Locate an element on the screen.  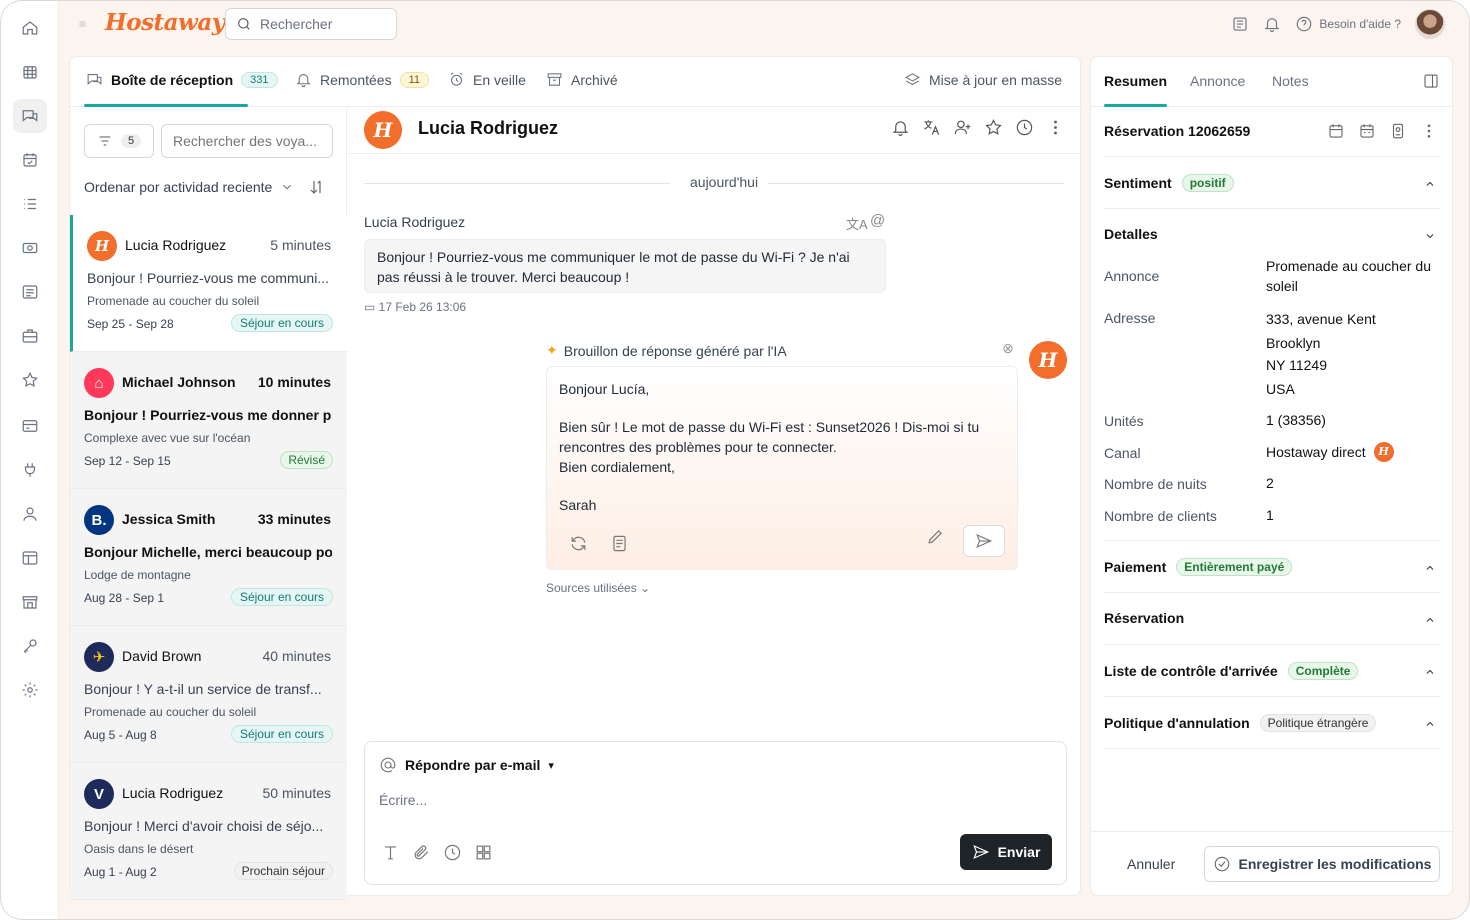
briefcase-icon is located at coordinates (30, 336).